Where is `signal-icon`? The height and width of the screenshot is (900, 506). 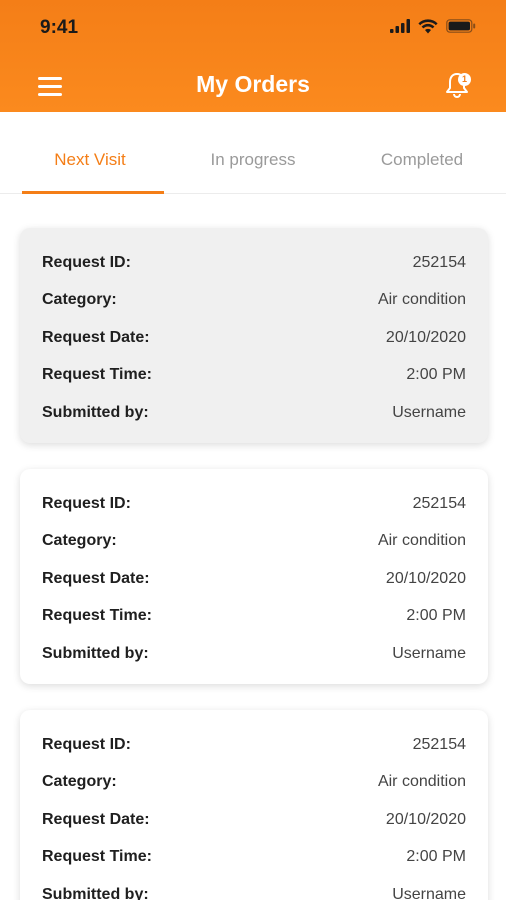 signal-icon is located at coordinates (400, 26).